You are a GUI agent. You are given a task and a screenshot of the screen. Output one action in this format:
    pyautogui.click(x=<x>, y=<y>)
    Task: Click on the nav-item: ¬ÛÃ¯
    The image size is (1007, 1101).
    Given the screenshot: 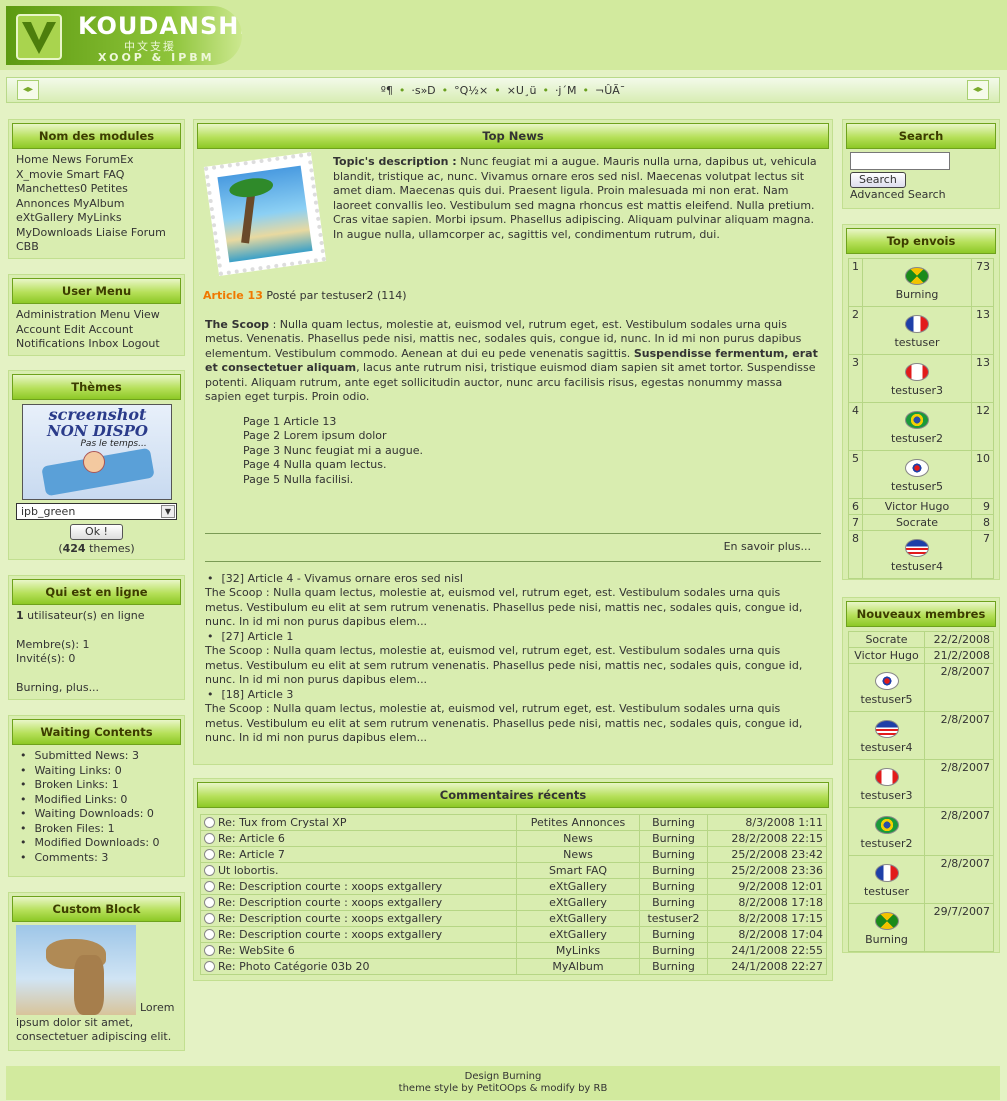 What is the action you would take?
    pyautogui.click(x=610, y=90)
    